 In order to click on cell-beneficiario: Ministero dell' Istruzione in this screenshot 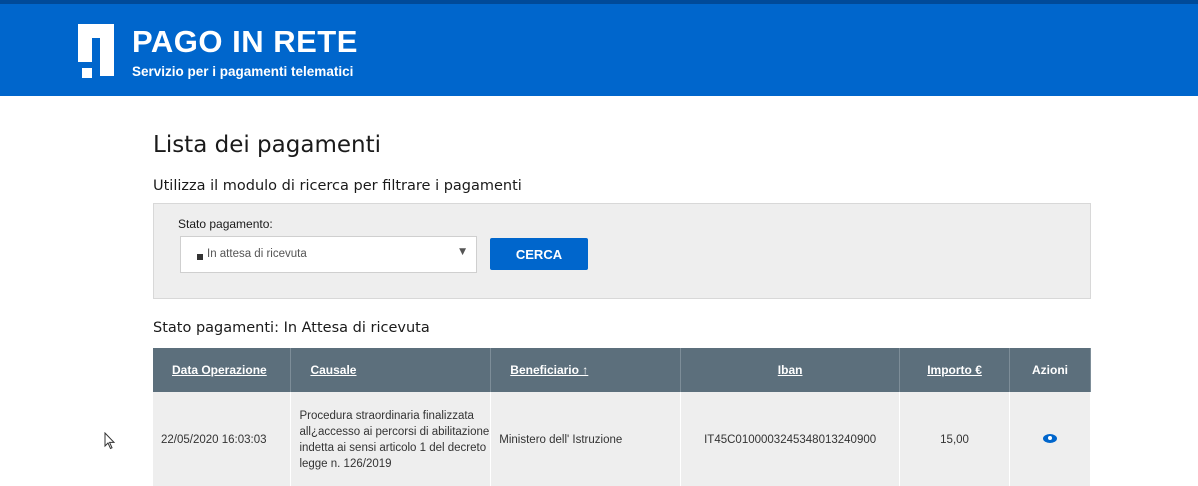, I will do `click(586, 439)`.